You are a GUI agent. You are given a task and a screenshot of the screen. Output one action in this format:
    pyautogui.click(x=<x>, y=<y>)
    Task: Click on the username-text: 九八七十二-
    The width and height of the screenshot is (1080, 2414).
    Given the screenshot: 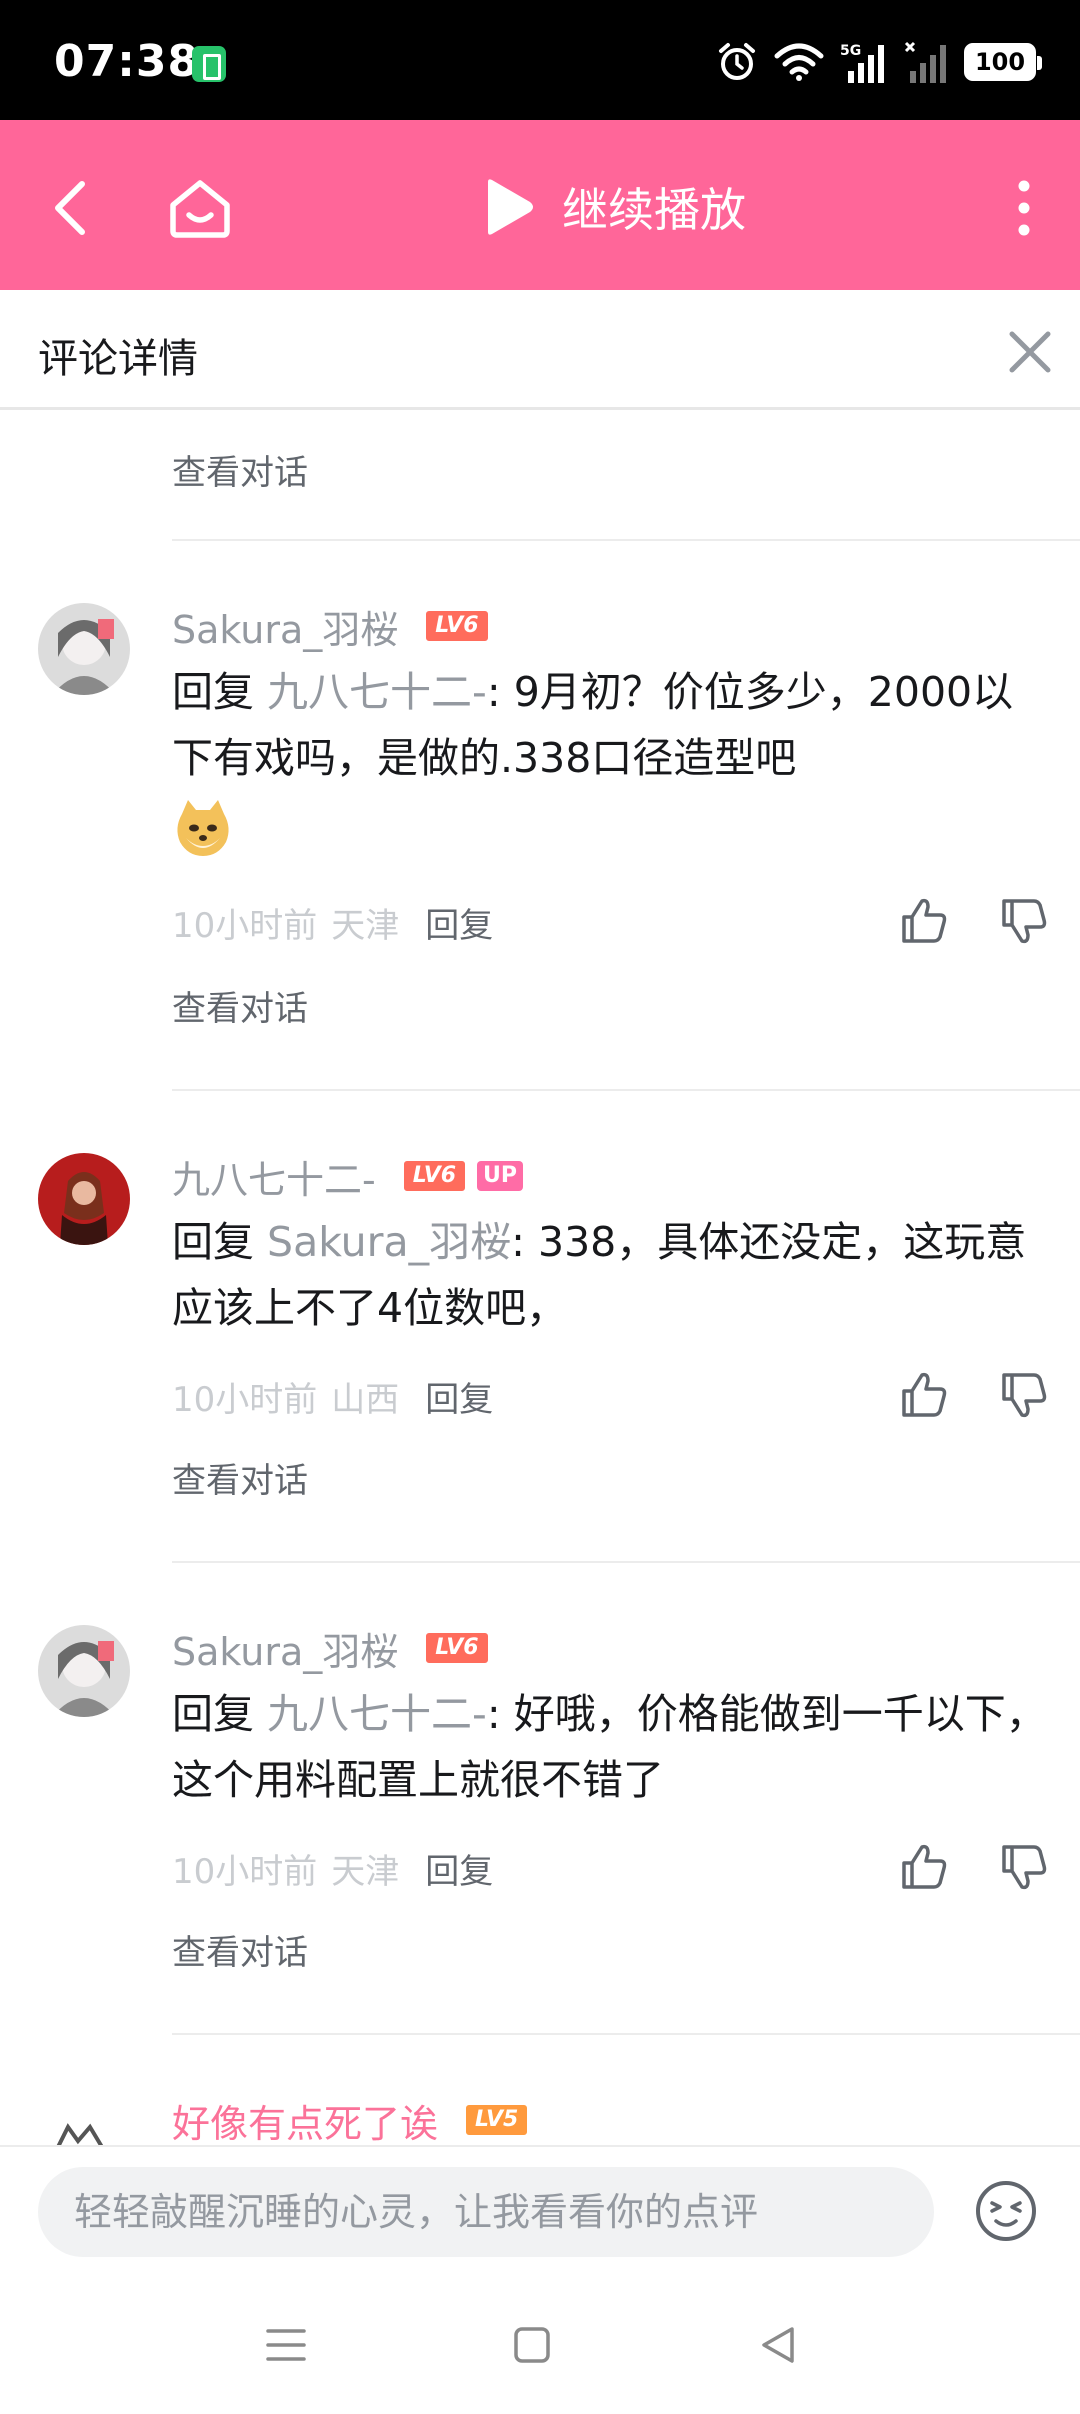 What is the action you would take?
    pyautogui.click(x=274, y=1179)
    